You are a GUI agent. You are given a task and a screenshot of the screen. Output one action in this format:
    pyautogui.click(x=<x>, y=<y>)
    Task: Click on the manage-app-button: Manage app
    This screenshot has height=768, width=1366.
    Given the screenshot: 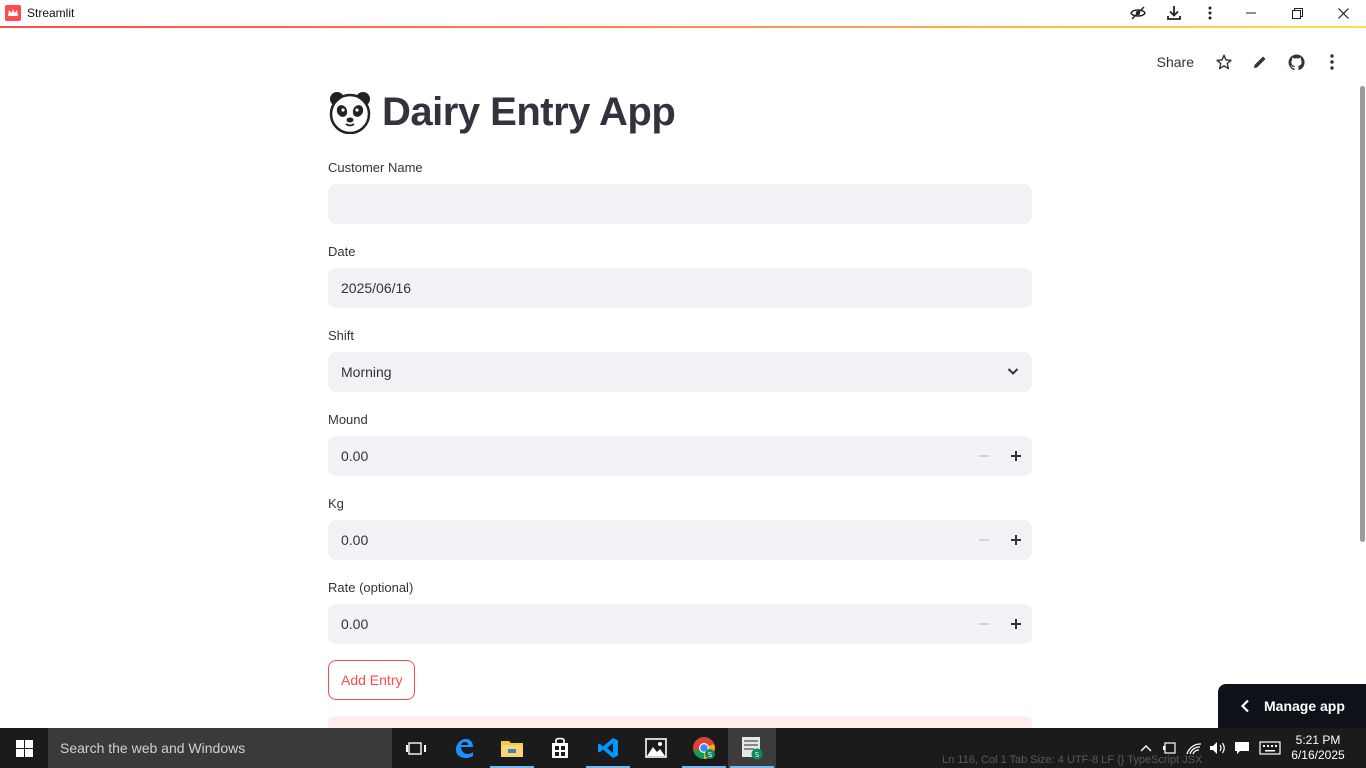 What is the action you would take?
    pyautogui.click(x=1292, y=706)
    